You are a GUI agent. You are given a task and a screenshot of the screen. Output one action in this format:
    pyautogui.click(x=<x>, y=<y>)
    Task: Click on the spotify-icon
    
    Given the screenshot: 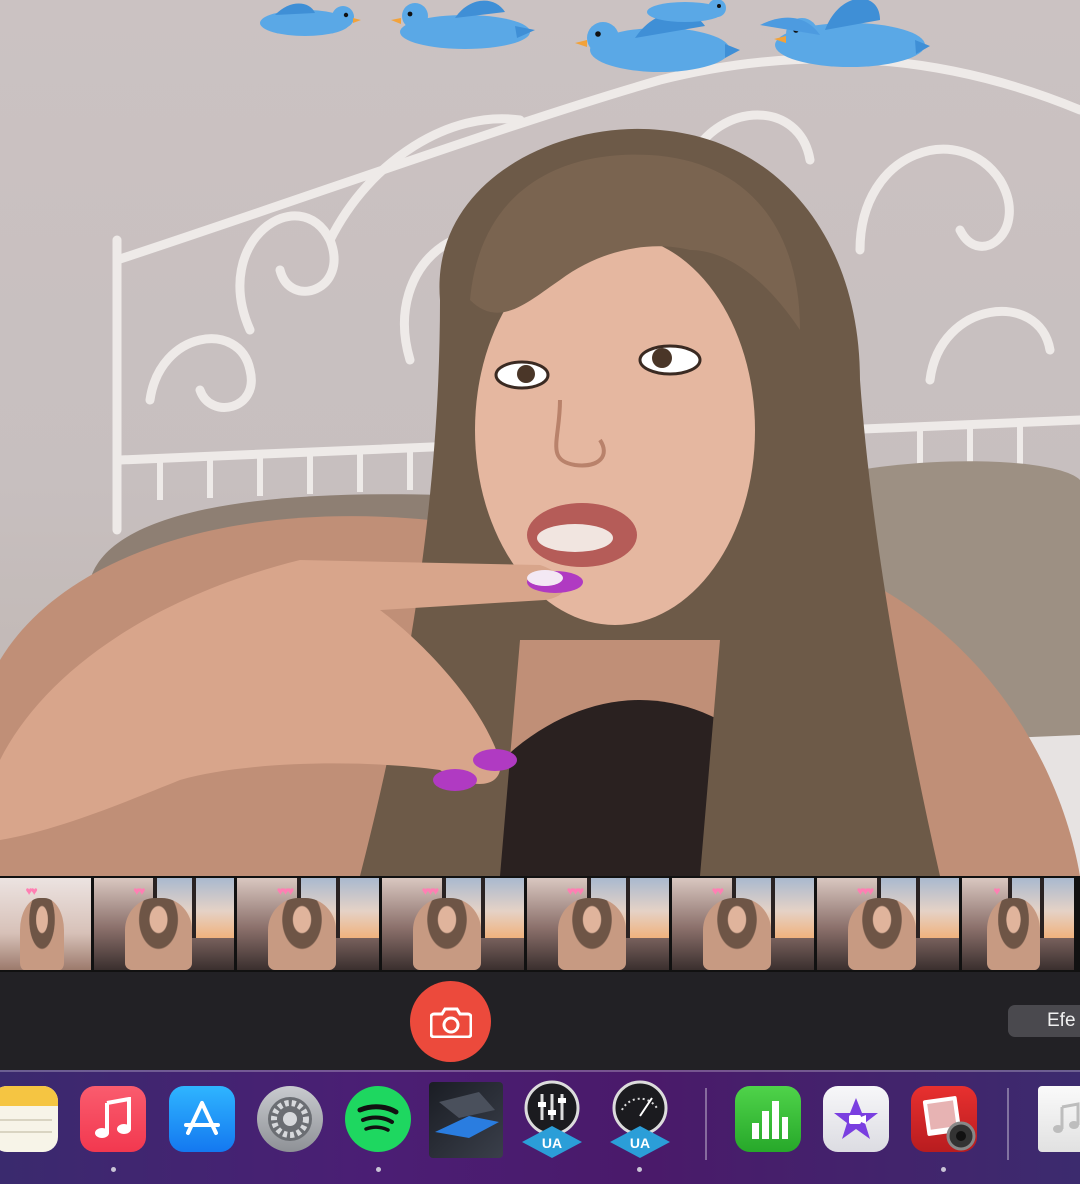 What is the action you would take?
    pyautogui.click(x=378, y=1118)
    